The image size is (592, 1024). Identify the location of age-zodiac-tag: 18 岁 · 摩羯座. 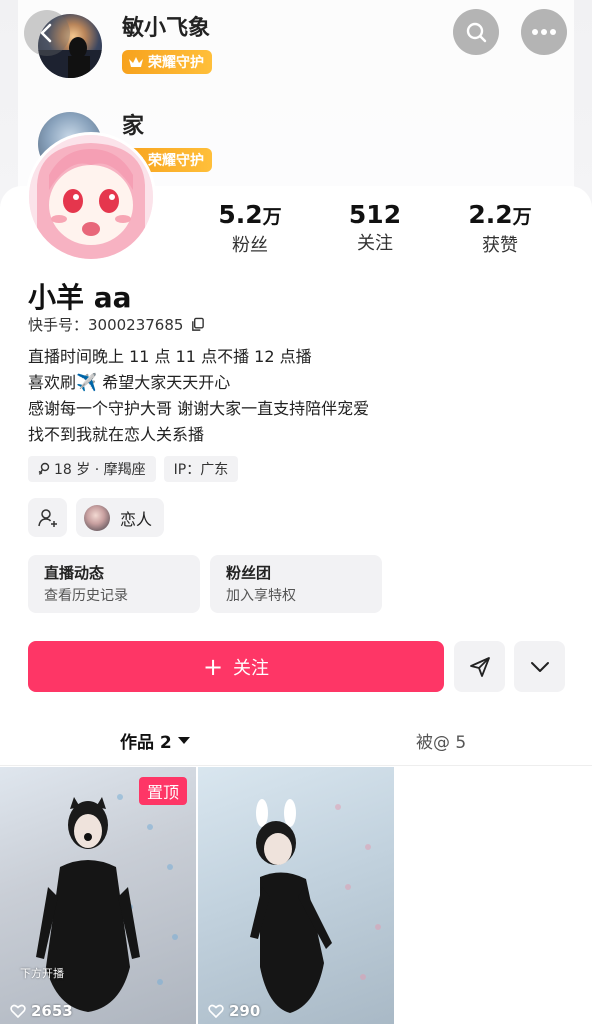
(92, 469).